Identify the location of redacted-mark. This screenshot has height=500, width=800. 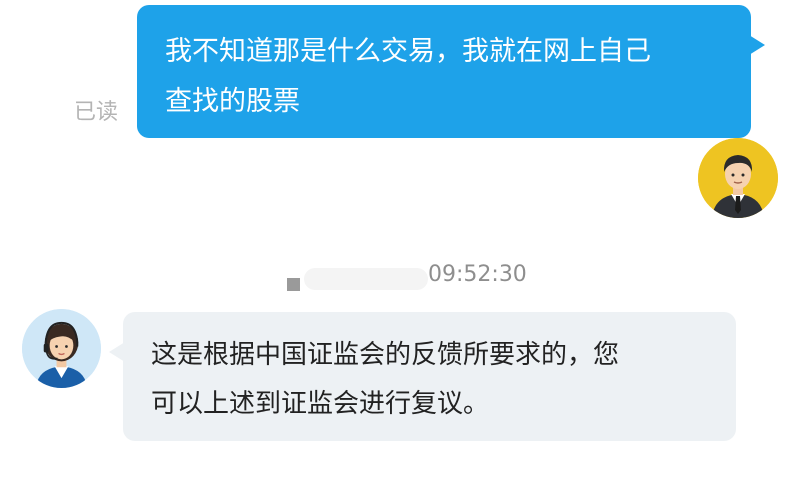
(293, 284).